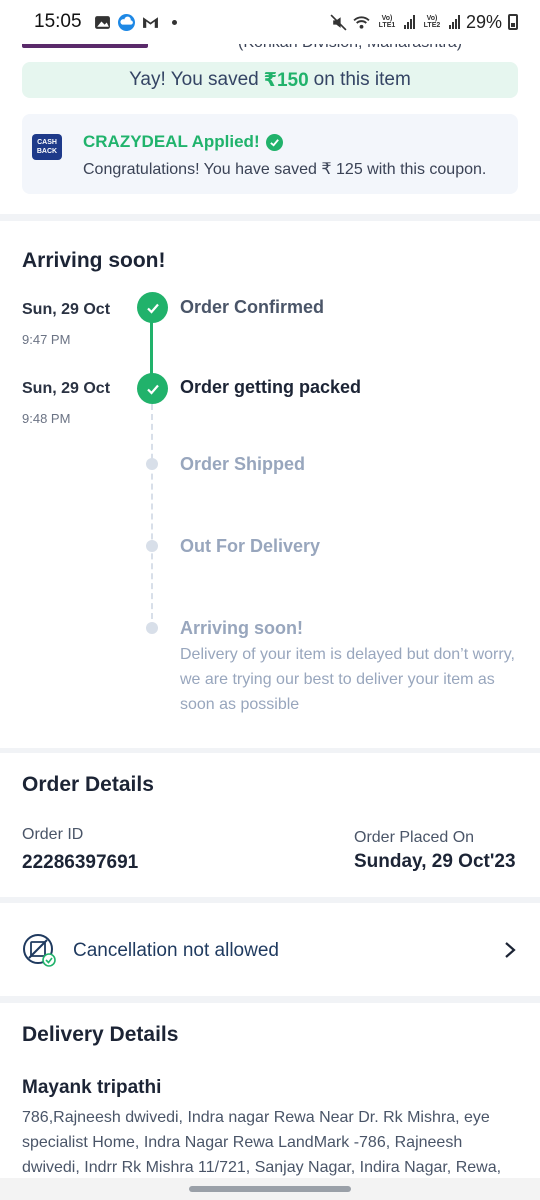 This screenshot has width=540, height=1200. What do you see at coordinates (47, 147) in the screenshot?
I see `cashback-logo-icon: CASH BACK` at bounding box center [47, 147].